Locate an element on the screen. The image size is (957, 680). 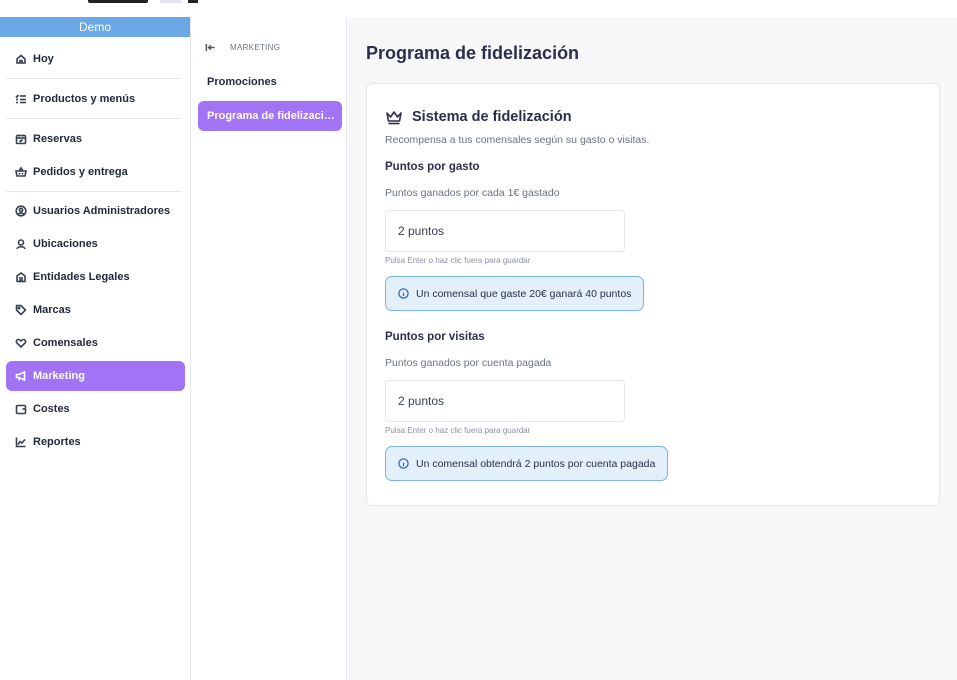
sidebar-item-entidades: Entidades Legales is located at coordinates (95, 277).